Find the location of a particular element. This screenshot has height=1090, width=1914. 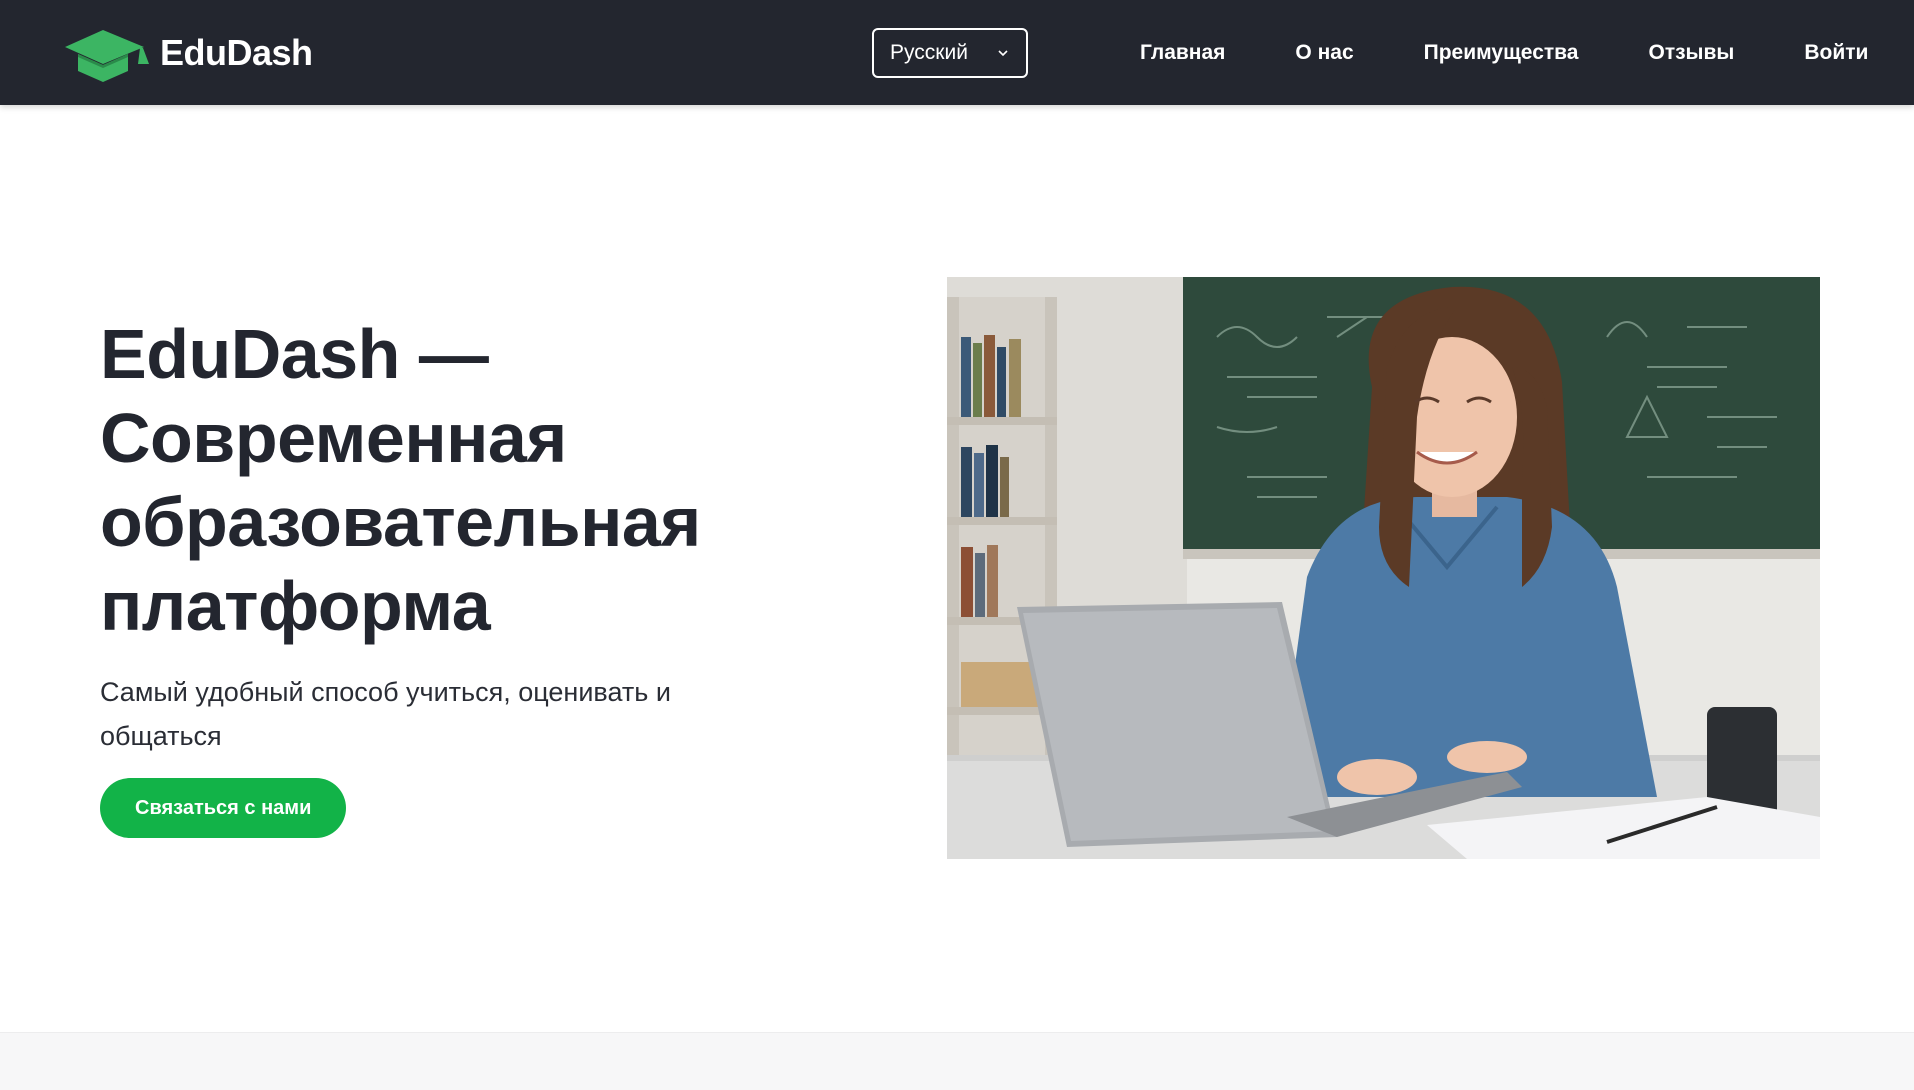

nav-link-reviews: Отзывы is located at coordinates (1691, 53).